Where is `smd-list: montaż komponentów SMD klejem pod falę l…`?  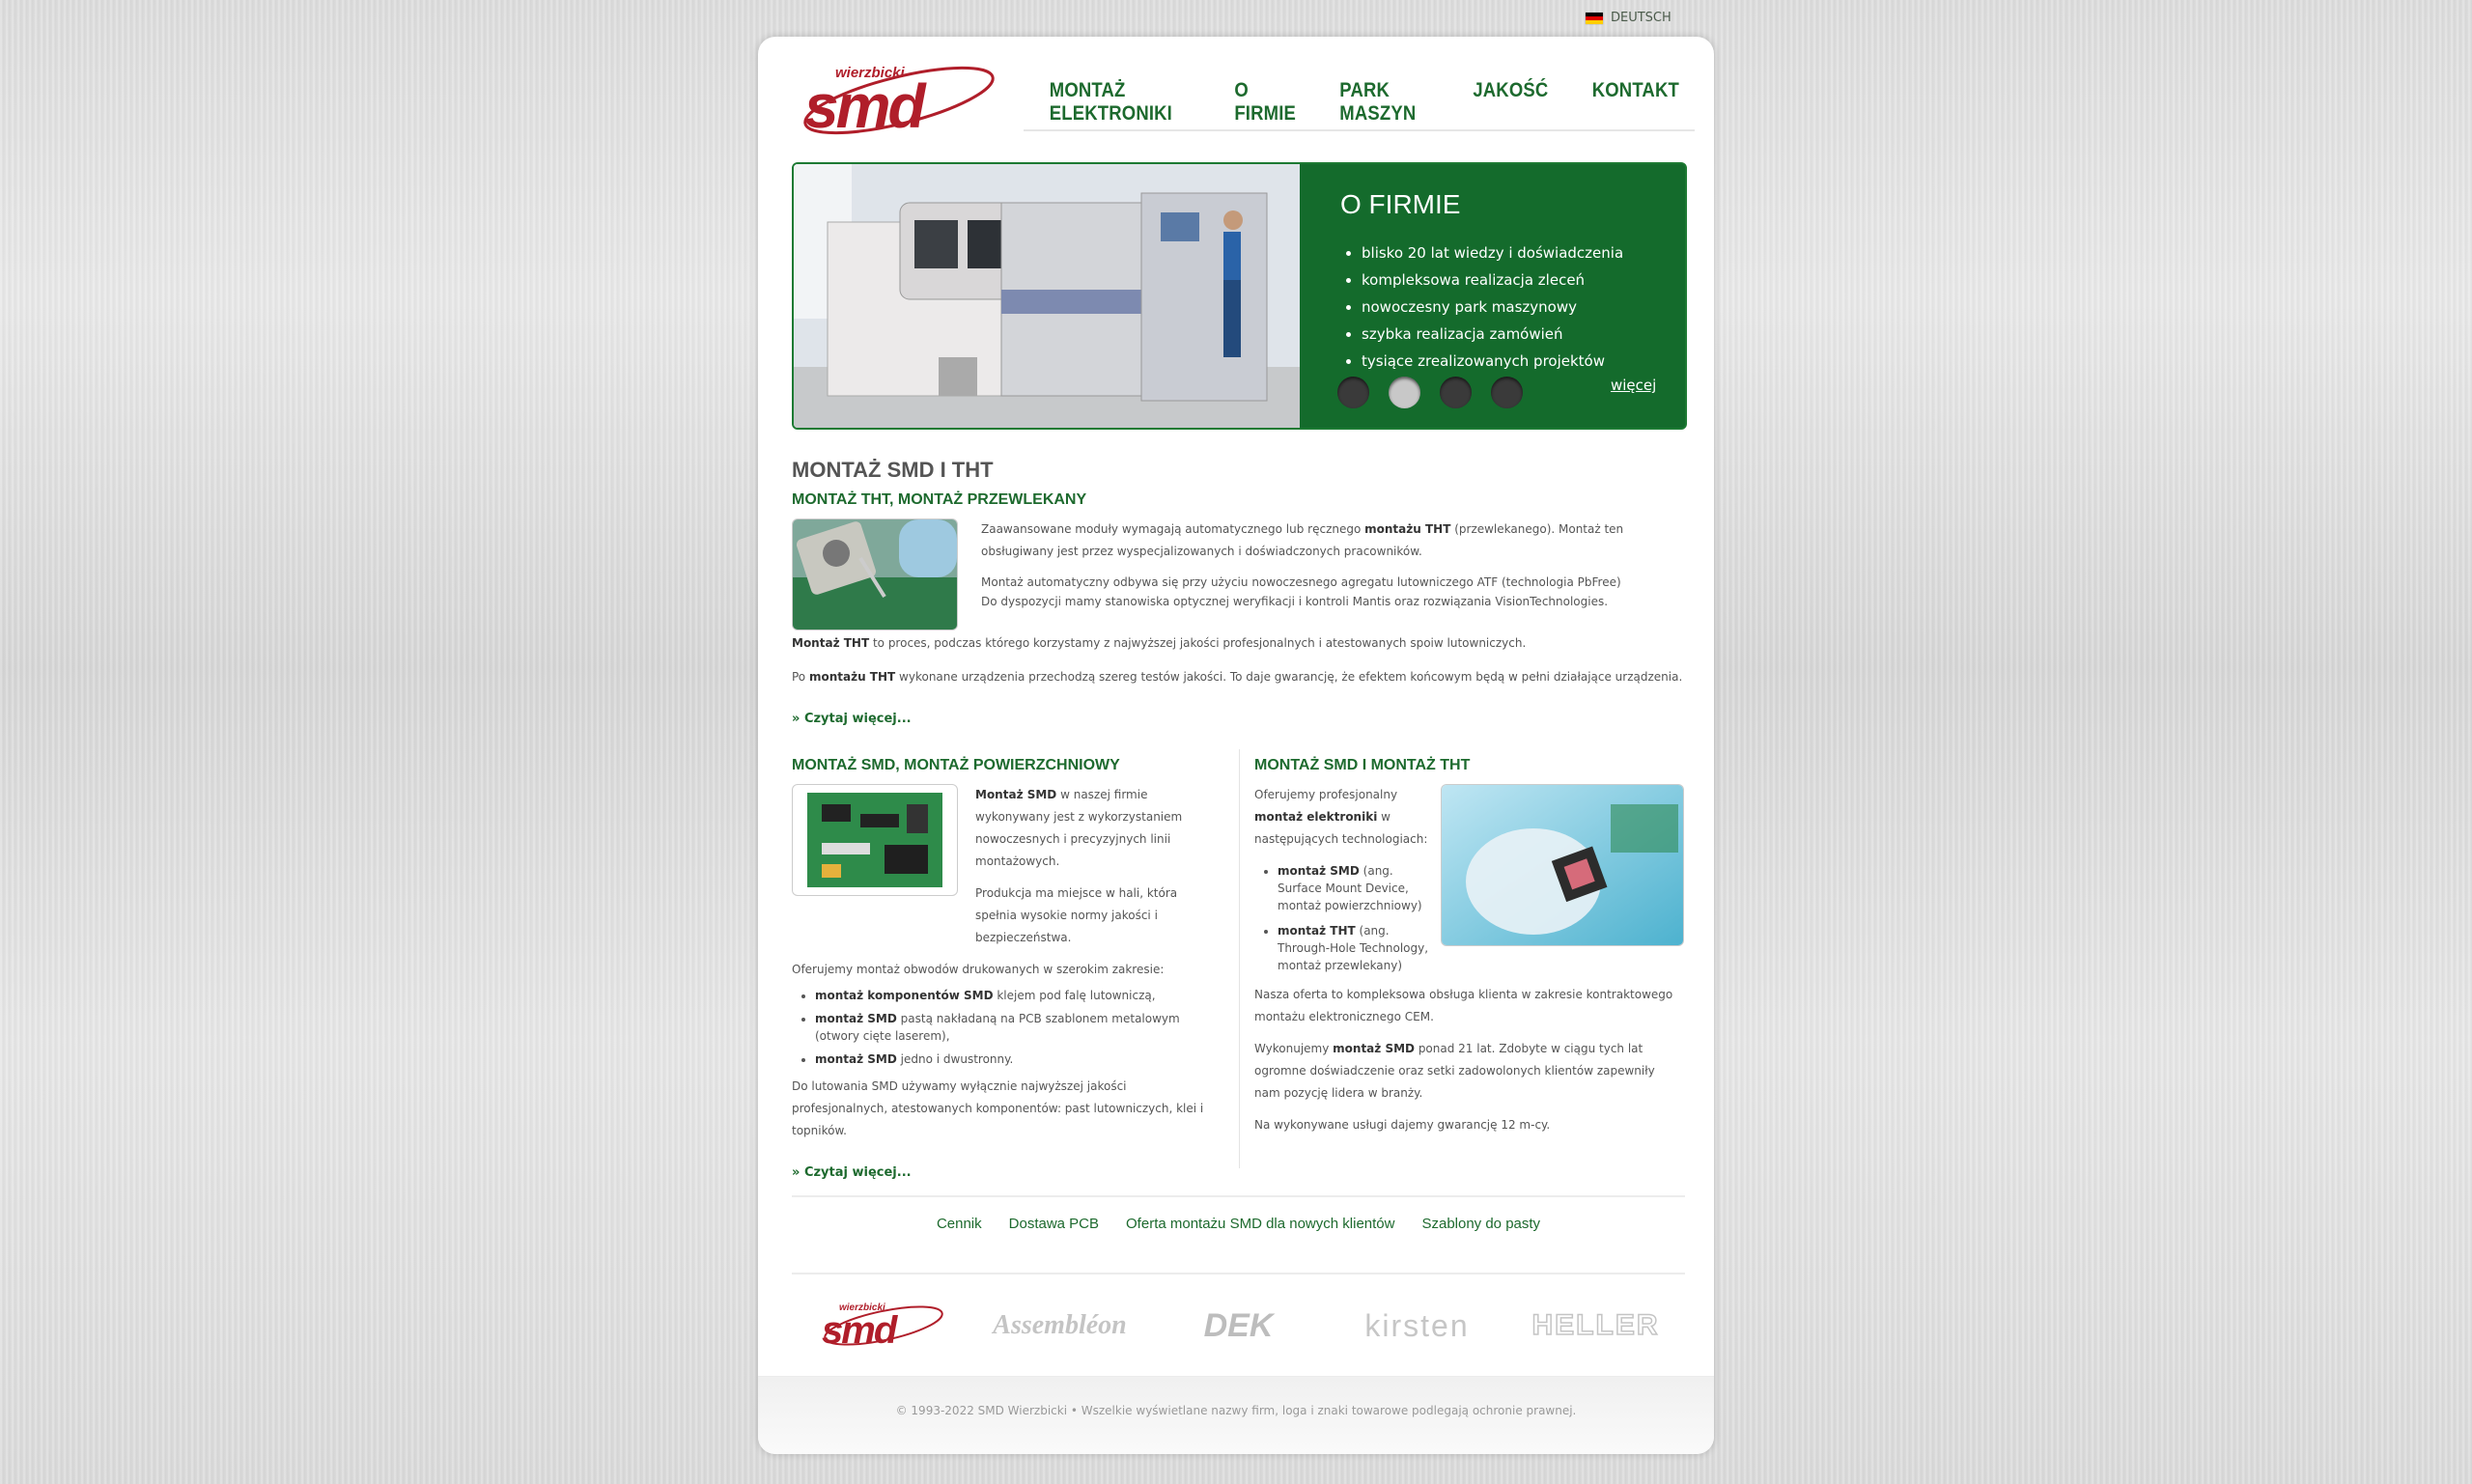
smd-list: montaż komponentów SMD klejem pod falę l… is located at coordinates (1007, 1028).